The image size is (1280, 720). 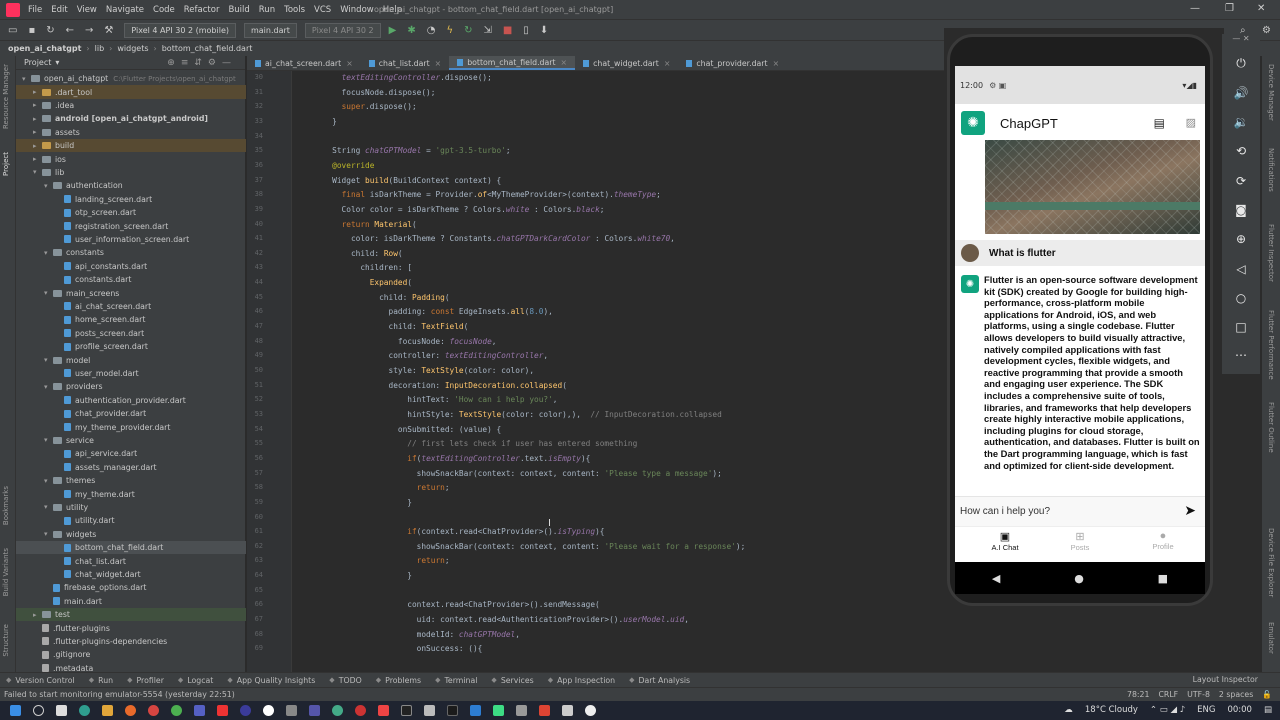 What do you see at coordinates (1080, 541) in the screenshot?
I see `nav-item-posts: ⊞ Posts` at bounding box center [1080, 541].